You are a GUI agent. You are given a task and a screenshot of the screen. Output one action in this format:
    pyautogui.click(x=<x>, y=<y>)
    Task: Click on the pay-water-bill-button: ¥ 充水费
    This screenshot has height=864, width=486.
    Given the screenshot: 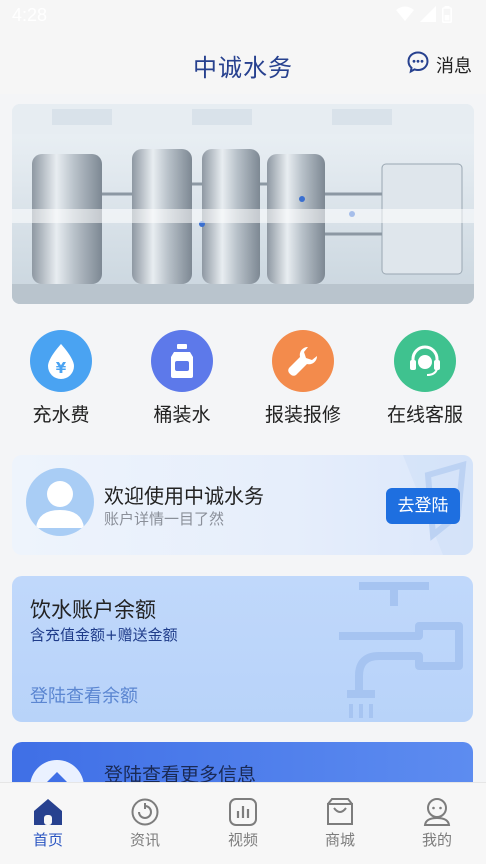 What is the action you would take?
    pyautogui.click(x=61, y=378)
    